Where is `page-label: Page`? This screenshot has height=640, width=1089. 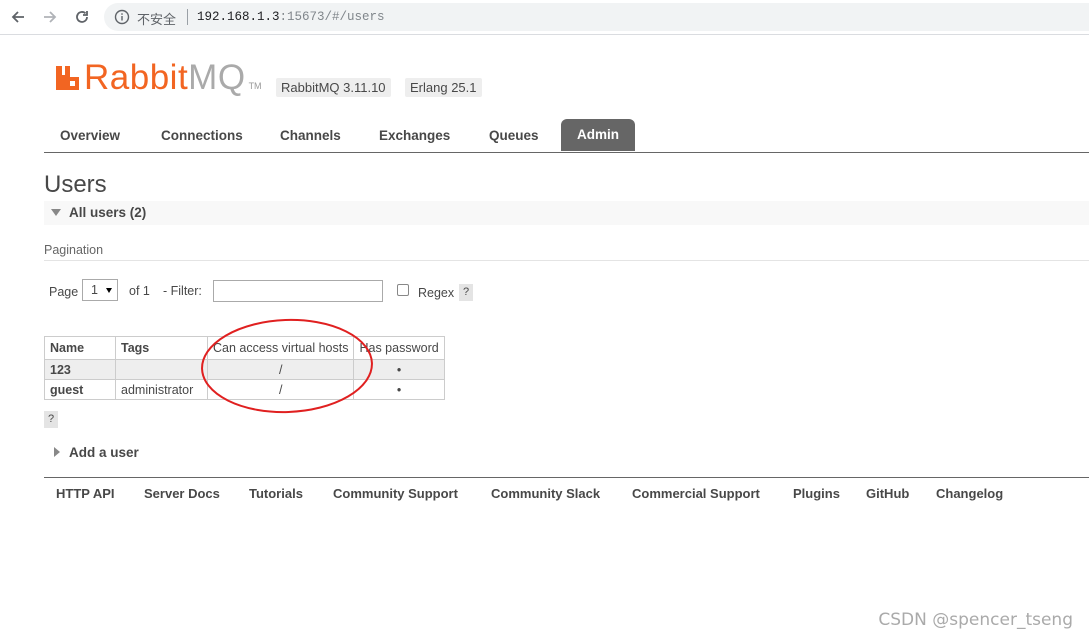 page-label: Page is located at coordinates (64, 292).